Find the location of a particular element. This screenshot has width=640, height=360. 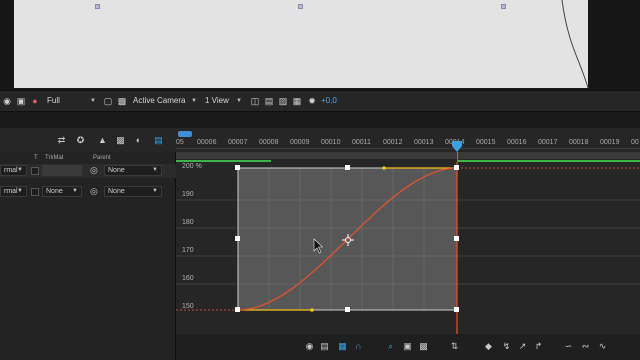

time-tick-label: 00016 is located at coordinates (517, 142).